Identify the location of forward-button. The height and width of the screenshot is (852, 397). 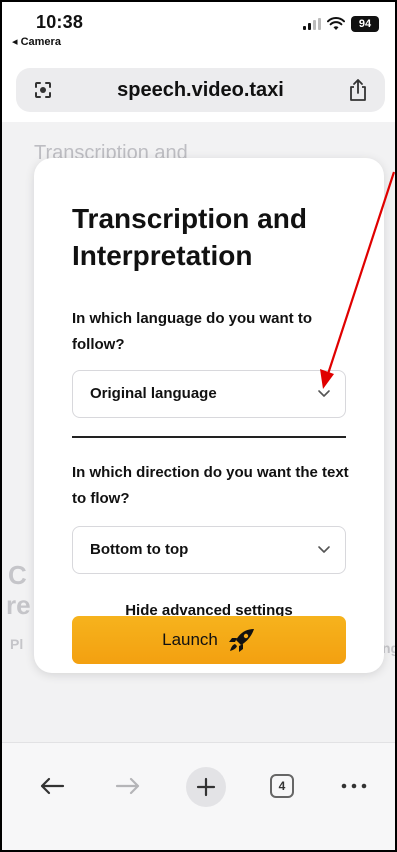
(128, 786).